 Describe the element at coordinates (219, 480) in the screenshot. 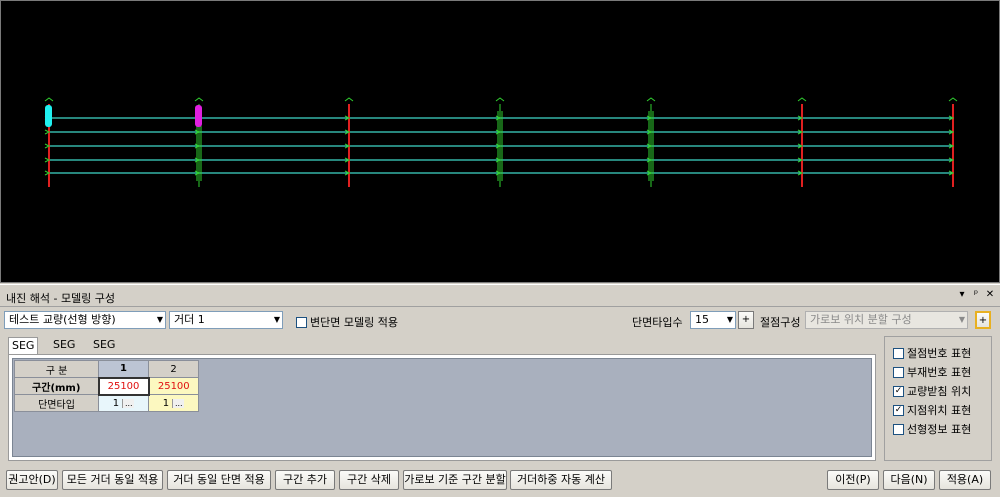

I see `same-section-button: 거더 동일 단면 적용` at that location.